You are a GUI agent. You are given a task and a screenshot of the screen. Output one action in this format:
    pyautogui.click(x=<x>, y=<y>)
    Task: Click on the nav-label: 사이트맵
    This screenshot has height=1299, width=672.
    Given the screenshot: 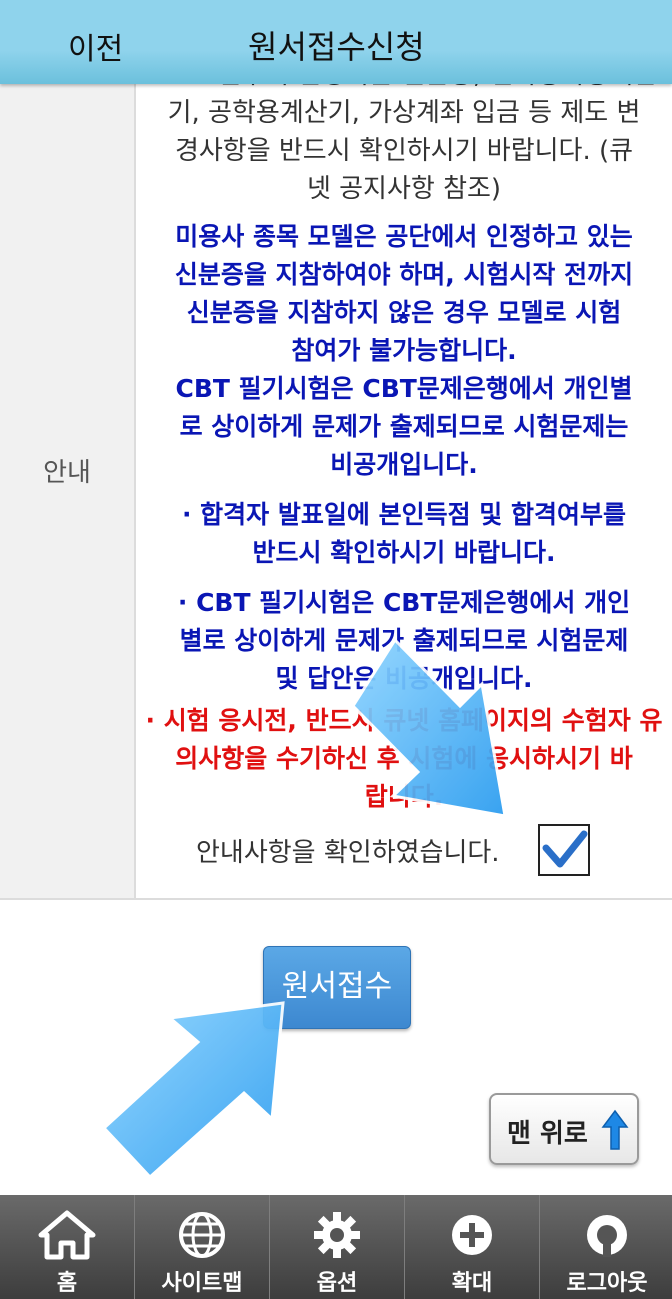 What is the action you would take?
    pyautogui.click(x=202, y=1283)
    